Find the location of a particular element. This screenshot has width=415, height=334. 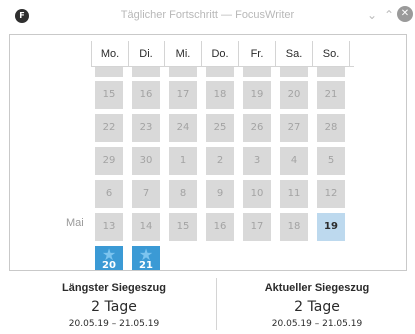

chevron-up-icon: ⌃ is located at coordinates (389, 15).